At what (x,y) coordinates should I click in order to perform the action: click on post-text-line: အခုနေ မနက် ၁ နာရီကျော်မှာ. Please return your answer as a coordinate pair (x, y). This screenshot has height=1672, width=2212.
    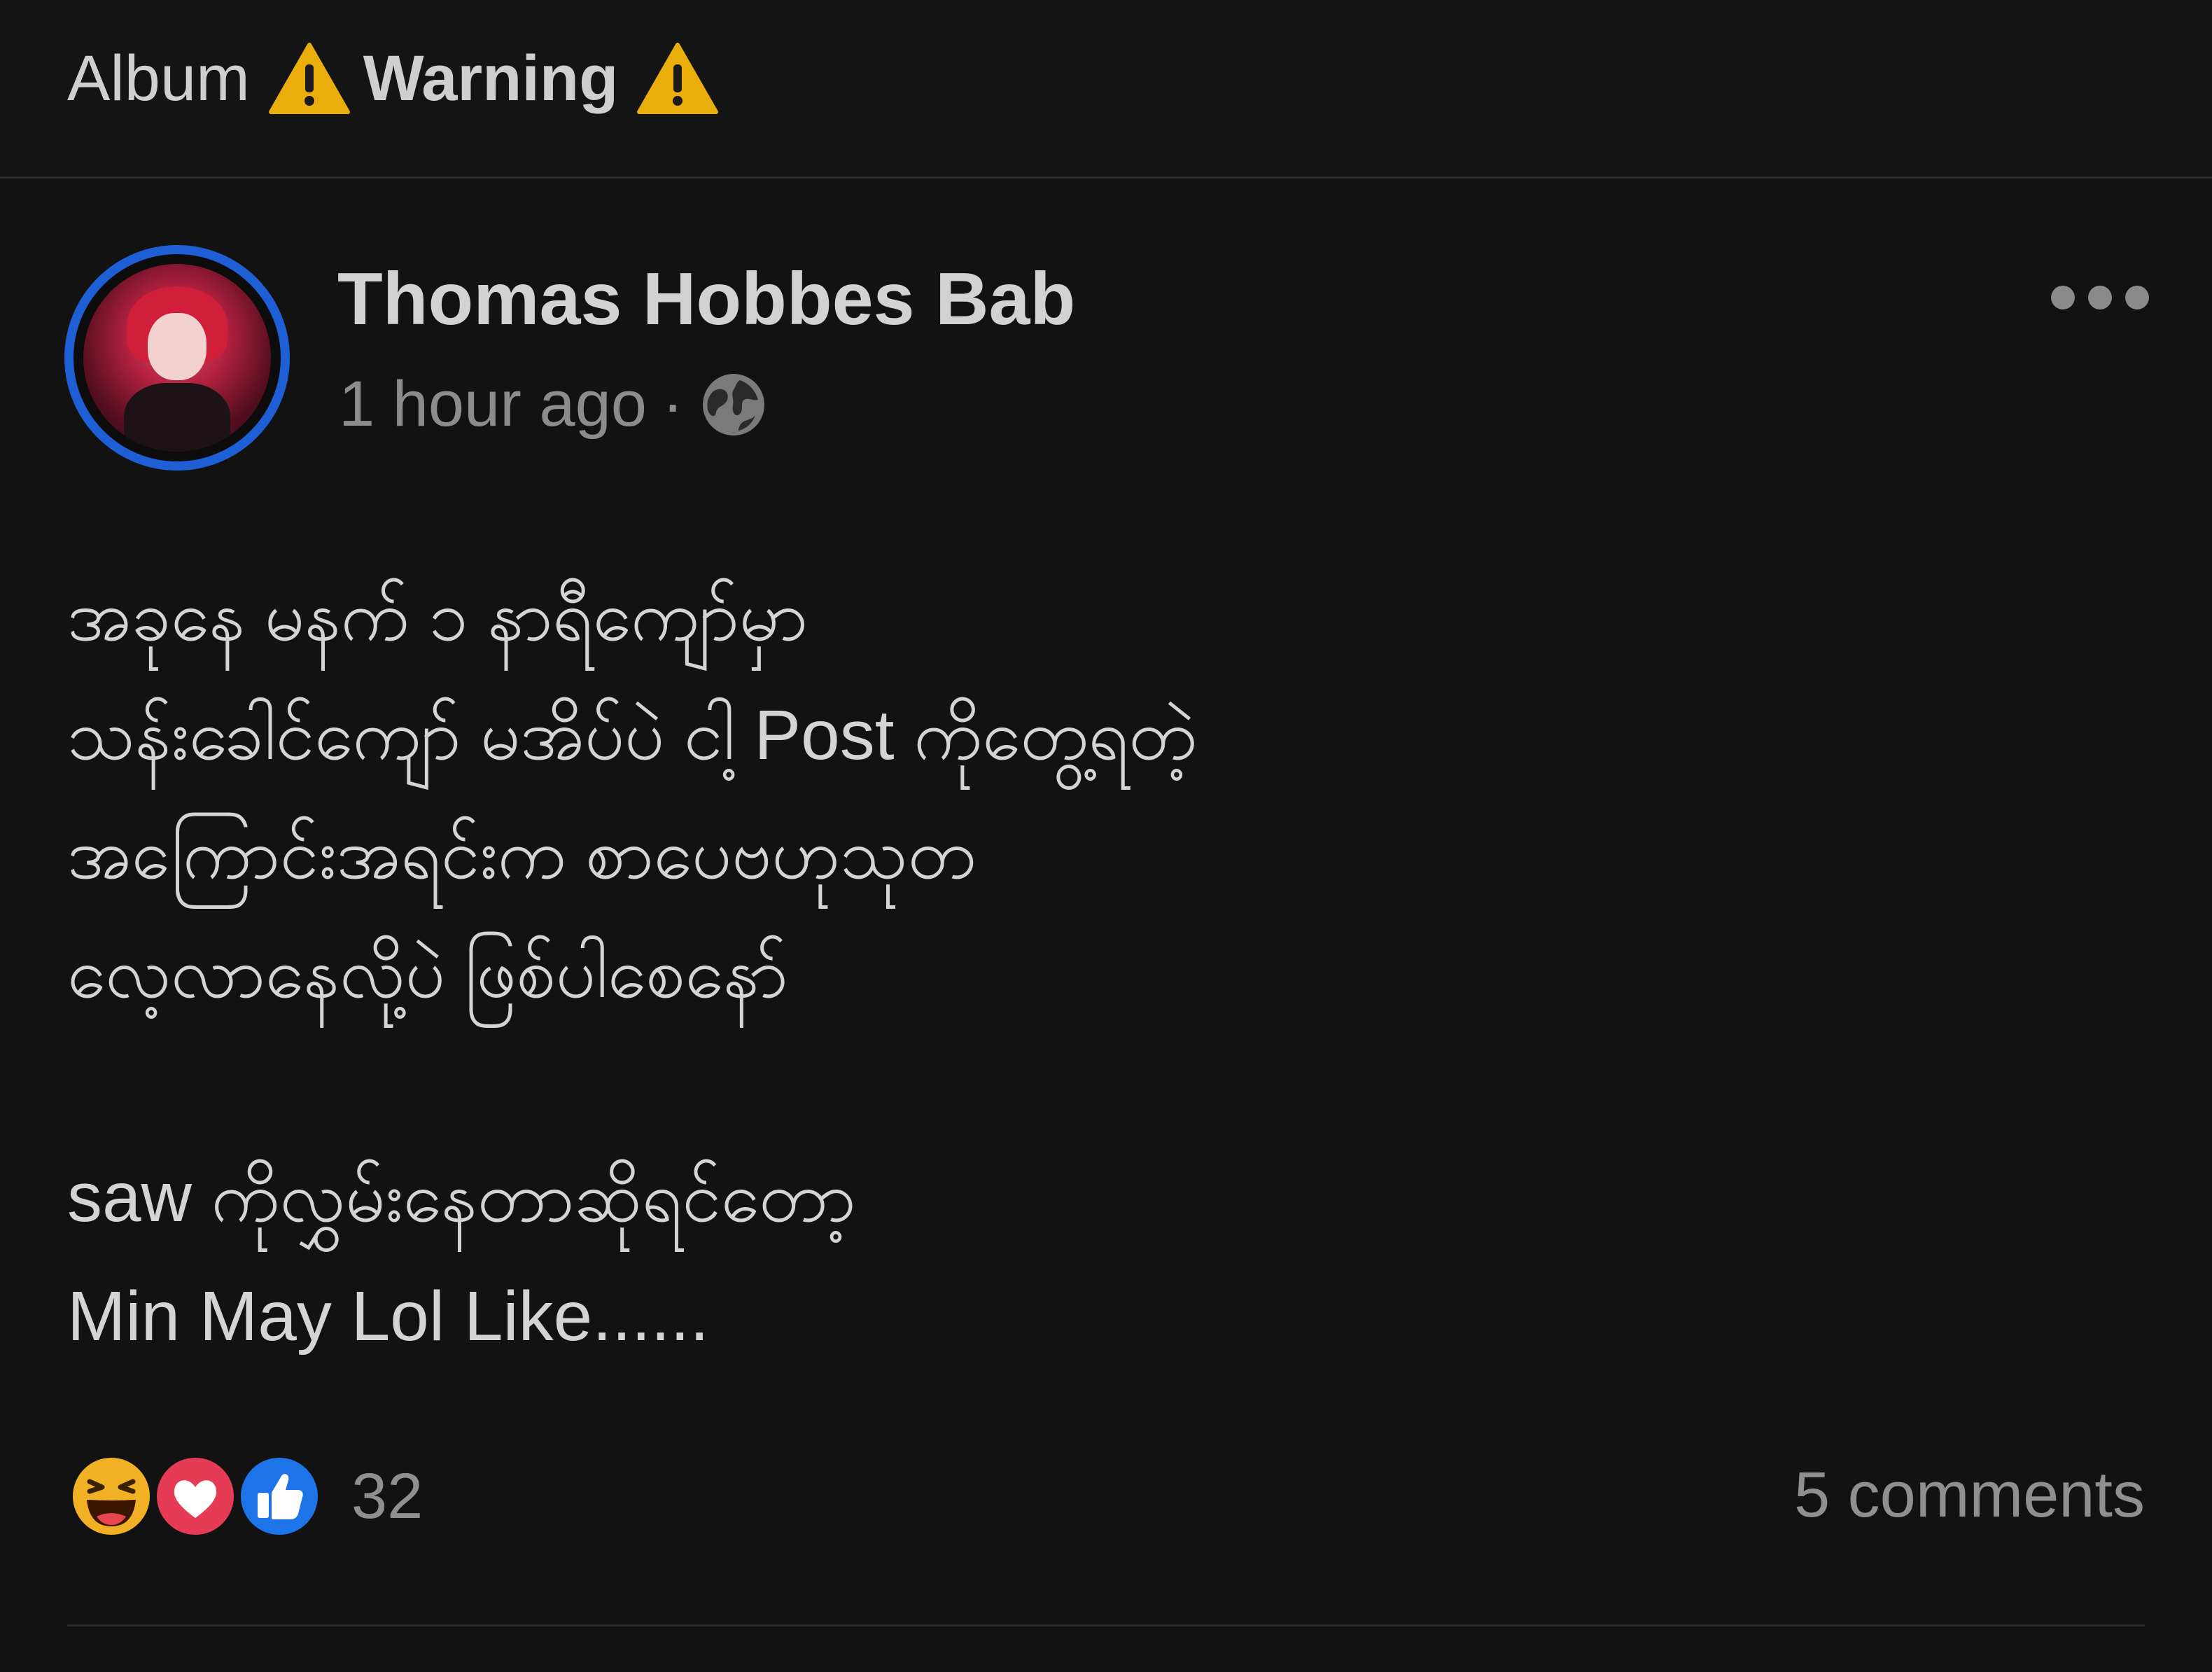
    Looking at the image, I should click on (437, 616).